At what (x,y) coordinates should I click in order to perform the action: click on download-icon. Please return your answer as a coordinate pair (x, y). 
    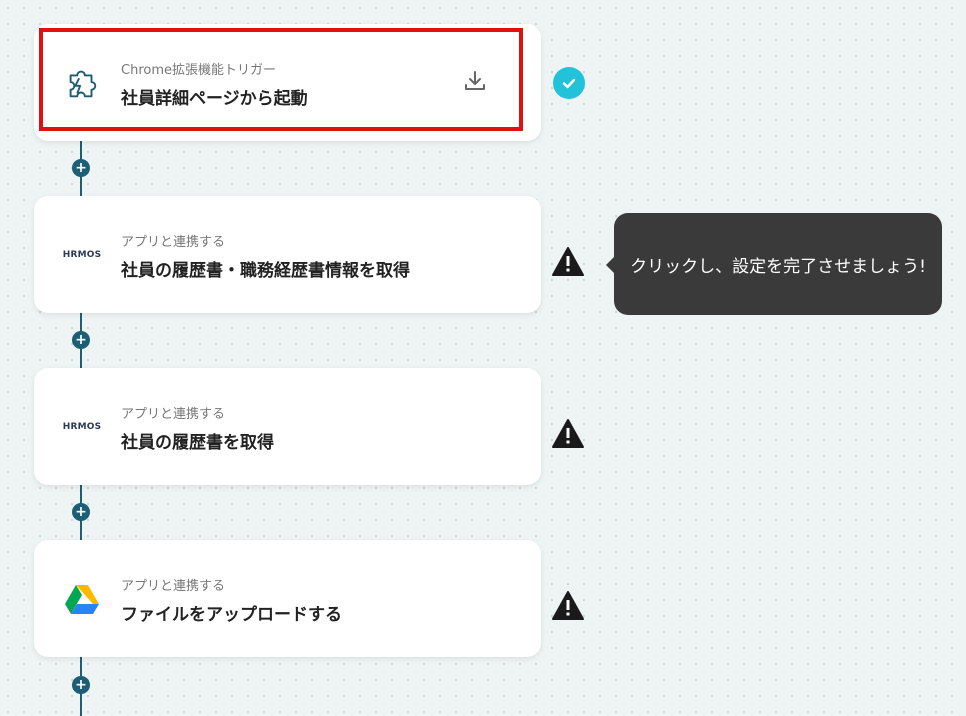
    Looking at the image, I should click on (475, 81).